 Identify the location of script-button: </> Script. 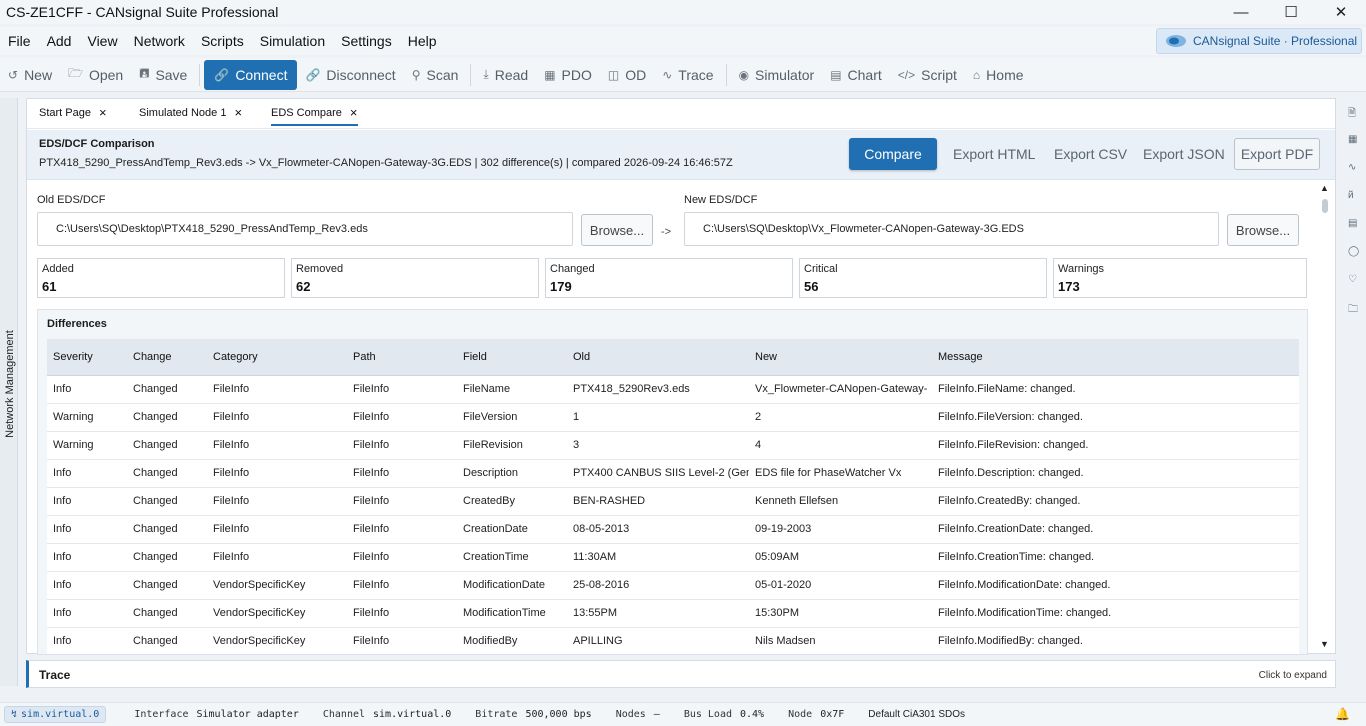
(927, 75).